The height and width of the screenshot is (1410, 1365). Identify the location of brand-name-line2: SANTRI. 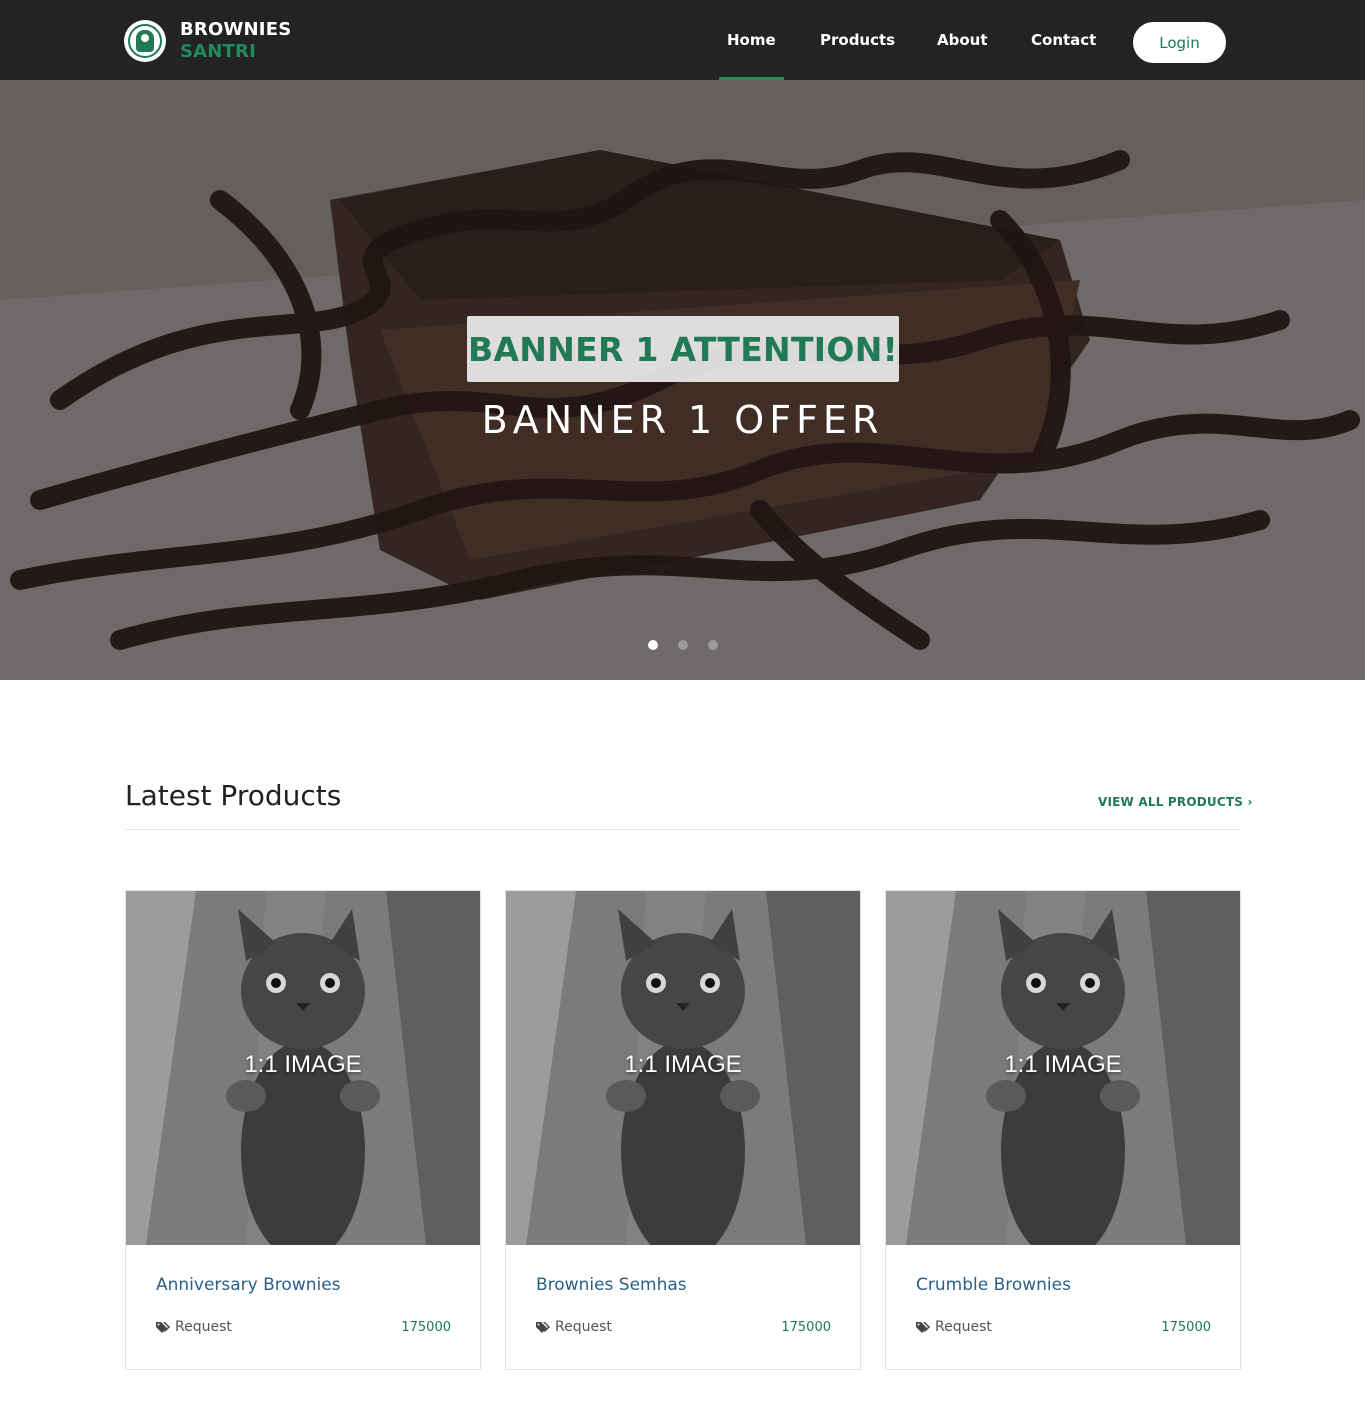
(218, 51).